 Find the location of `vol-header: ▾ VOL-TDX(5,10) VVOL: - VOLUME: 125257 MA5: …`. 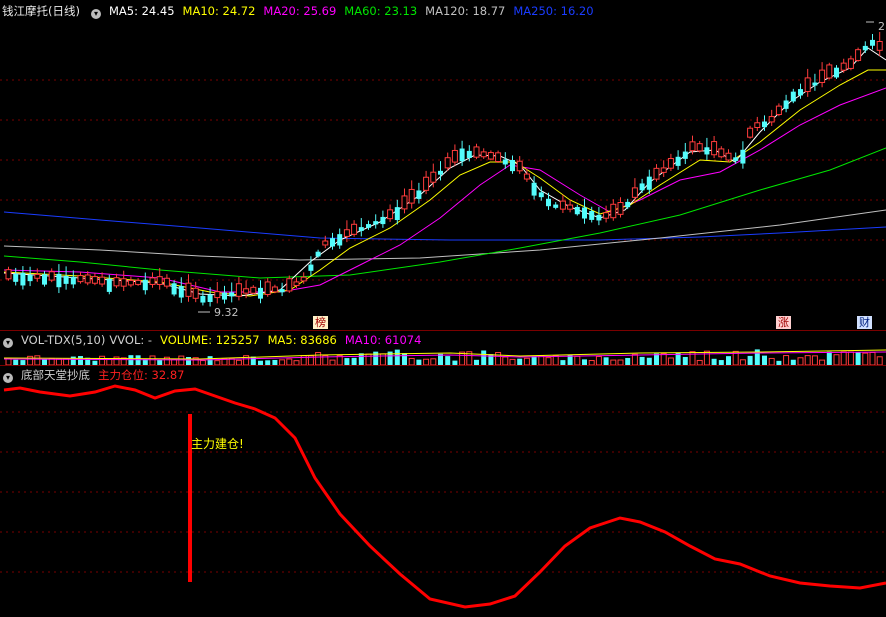

vol-header: ▾ VOL-TDX(5,10) VVOL: - VOLUME: 125257 MA5: … is located at coordinates (214, 340).